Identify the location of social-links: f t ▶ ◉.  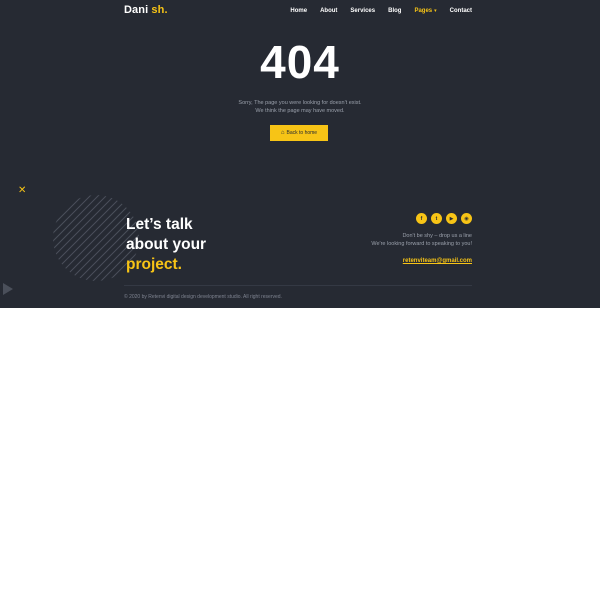
(444, 218).